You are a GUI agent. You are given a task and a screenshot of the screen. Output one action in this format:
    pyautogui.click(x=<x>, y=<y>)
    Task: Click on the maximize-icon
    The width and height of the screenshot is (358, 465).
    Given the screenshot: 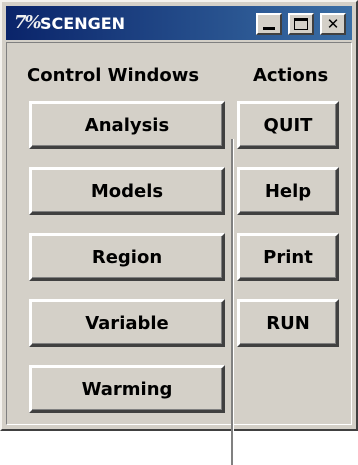 What is the action you would take?
    pyautogui.click(x=301, y=24)
    